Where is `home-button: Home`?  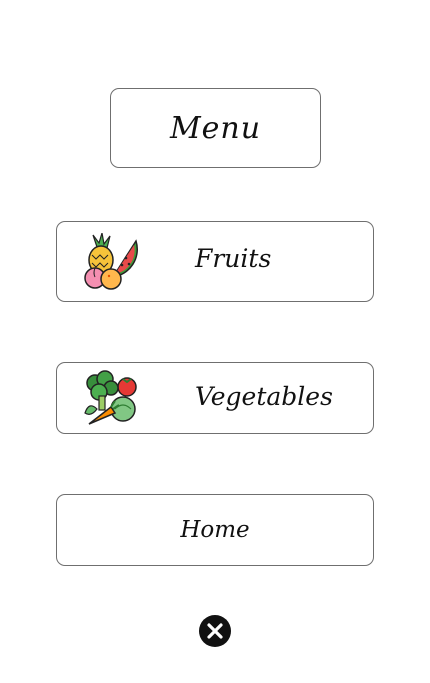 home-button: Home is located at coordinates (215, 530).